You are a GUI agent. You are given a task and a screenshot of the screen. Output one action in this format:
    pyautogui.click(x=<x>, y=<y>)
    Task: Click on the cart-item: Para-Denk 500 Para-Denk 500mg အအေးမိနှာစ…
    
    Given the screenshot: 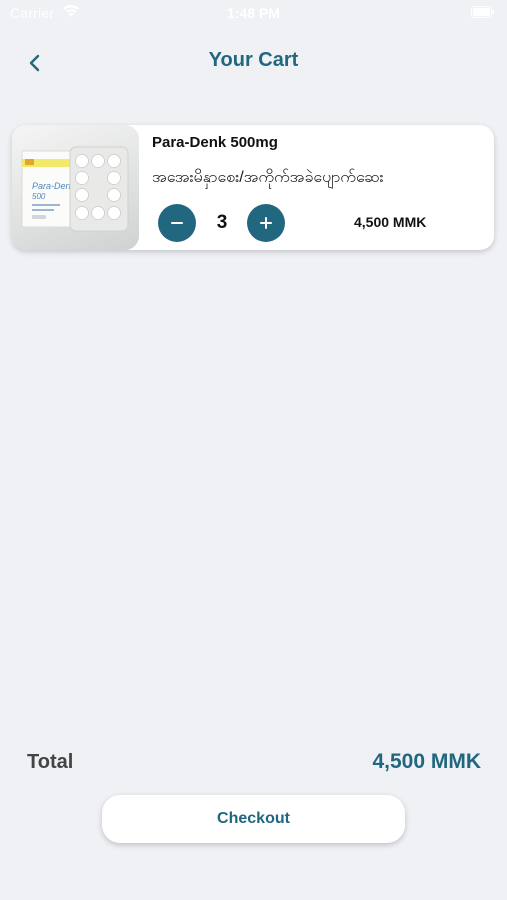 What is the action you would take?
    pyautogui.click(x=253, y=187)
    